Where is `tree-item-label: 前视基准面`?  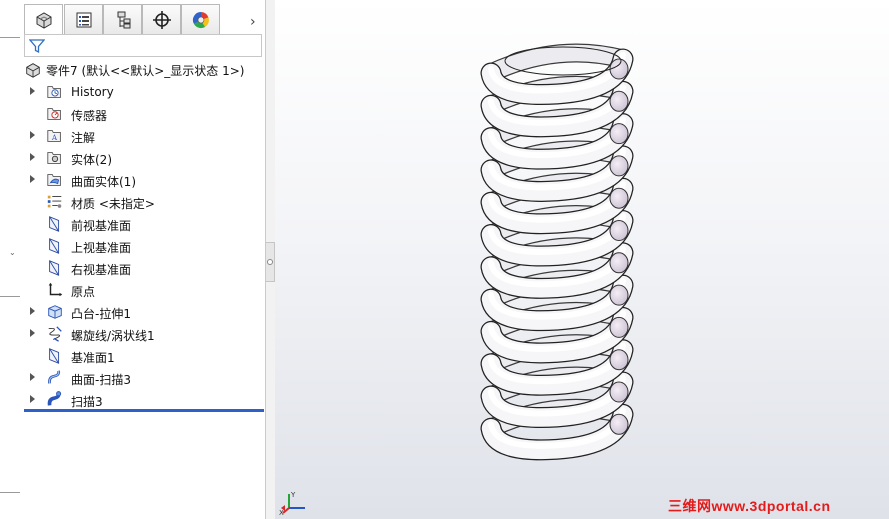 tree-item-label: 前视基准面 is located at coordinates (101, 226).